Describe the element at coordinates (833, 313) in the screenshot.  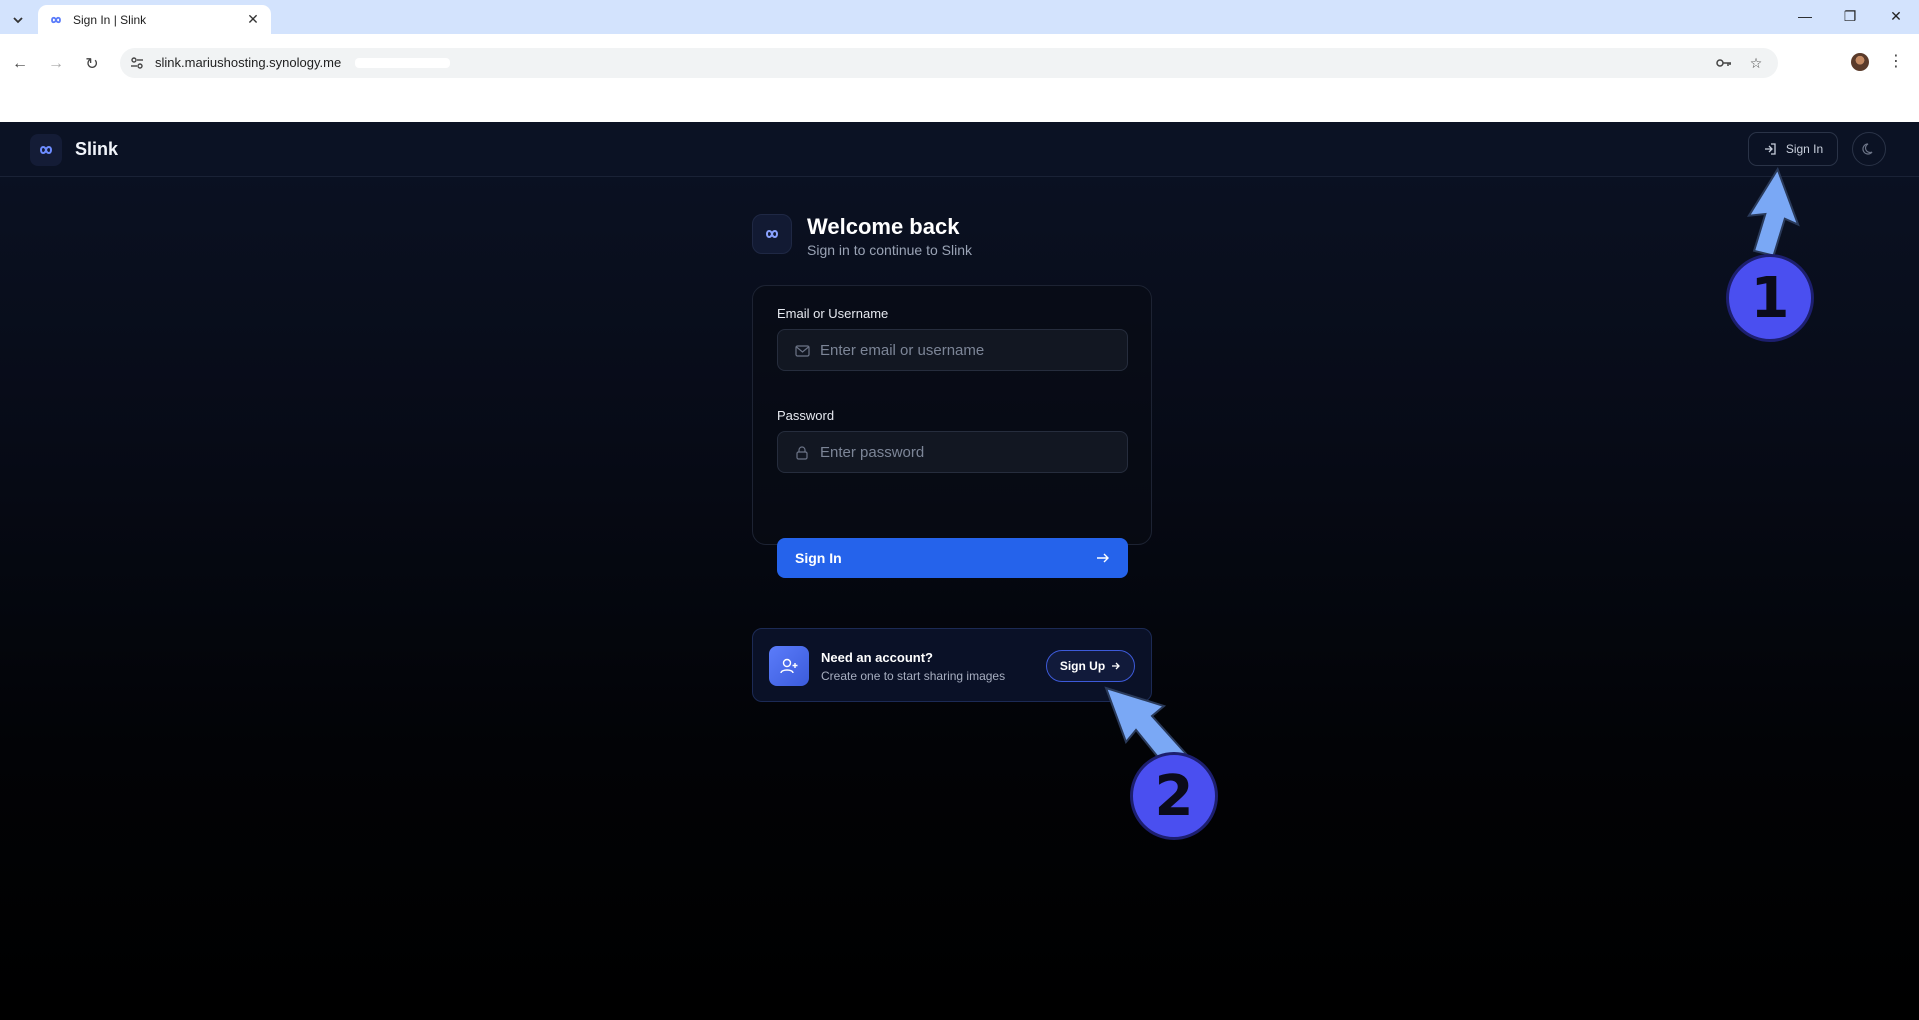
I see `email-label: Email or Username` at that location.